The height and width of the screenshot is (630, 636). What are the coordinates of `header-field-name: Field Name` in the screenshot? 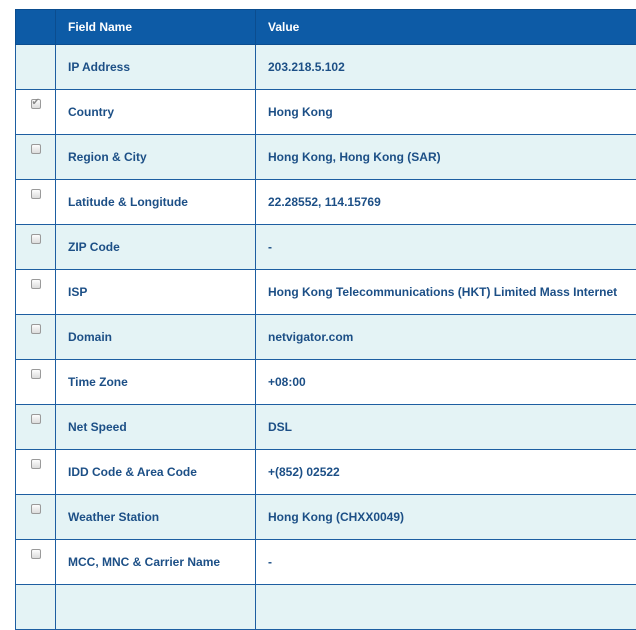 It's located at (156, 27).